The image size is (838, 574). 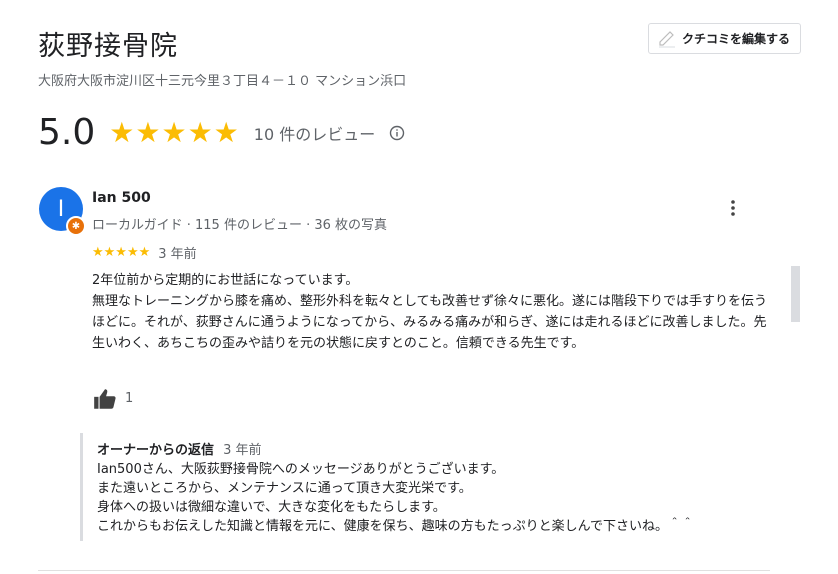 What do you see at coordinates (222, 81) in the screenshot?
I see `place-address: 大阪府大阪市淀川区十三元今里３丁目４－１０ マンション浜口` at bounding box center [222, 81].